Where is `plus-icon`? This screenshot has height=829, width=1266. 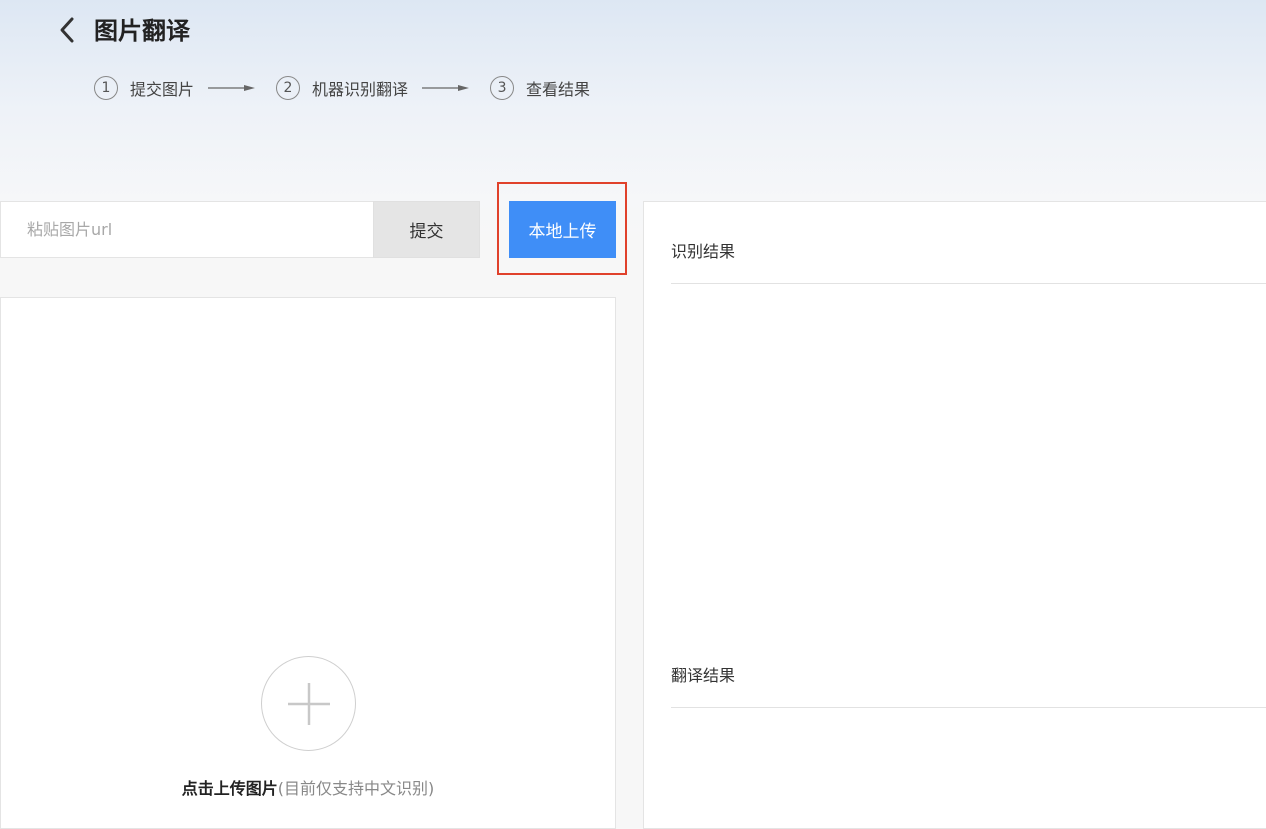 plus-icon is located at coordinates (308, 703).